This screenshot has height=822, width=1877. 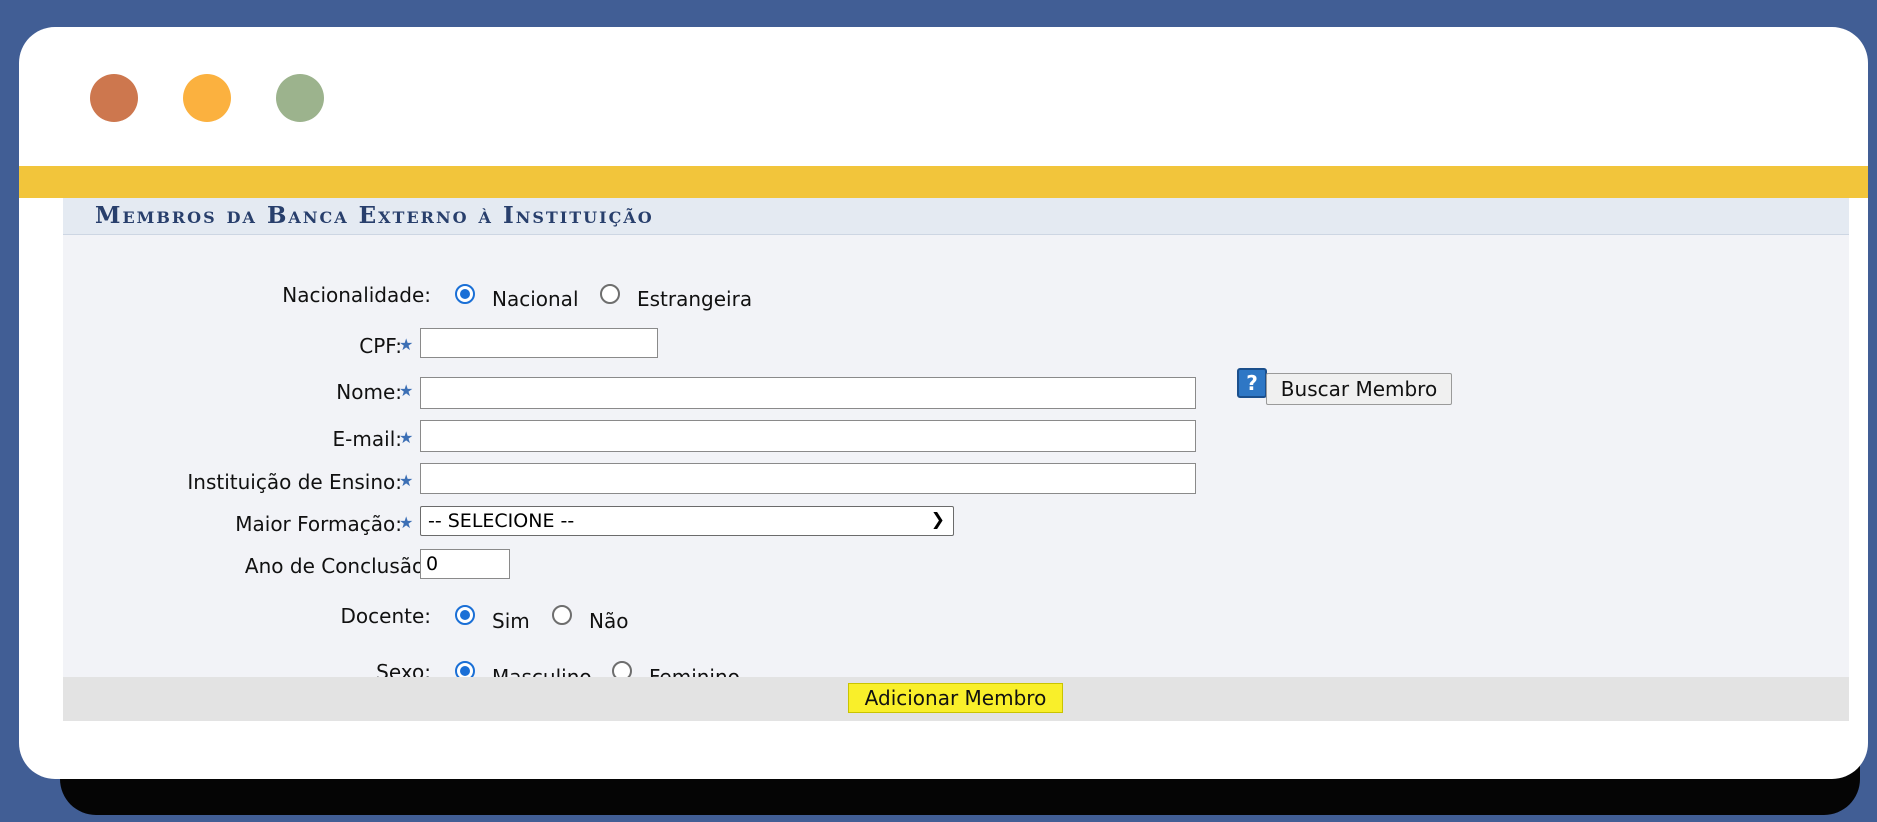 What do you see at coordinates (562, 615) in the screenshot?
I see `docente-nao-radio` at bounding box center [562, 615].